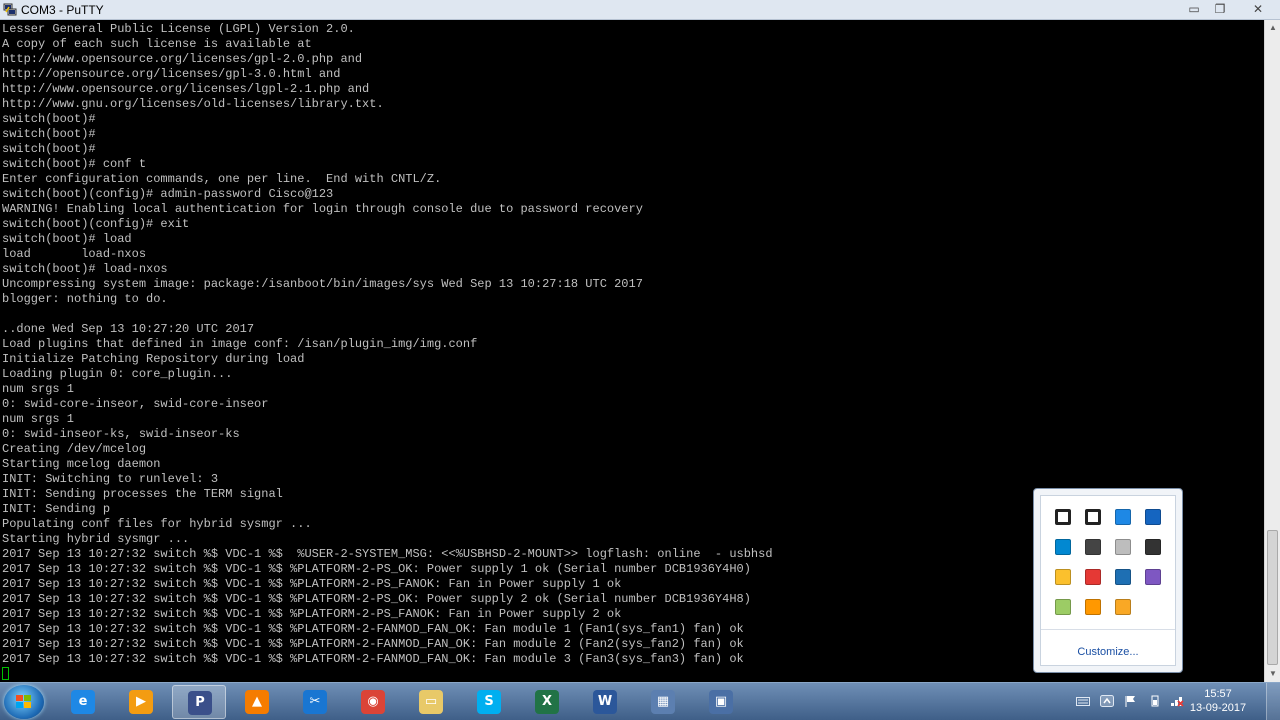  Describe the element at coordinates (1093, 577) in the screenshot. I see `blocked-icon` at that location.